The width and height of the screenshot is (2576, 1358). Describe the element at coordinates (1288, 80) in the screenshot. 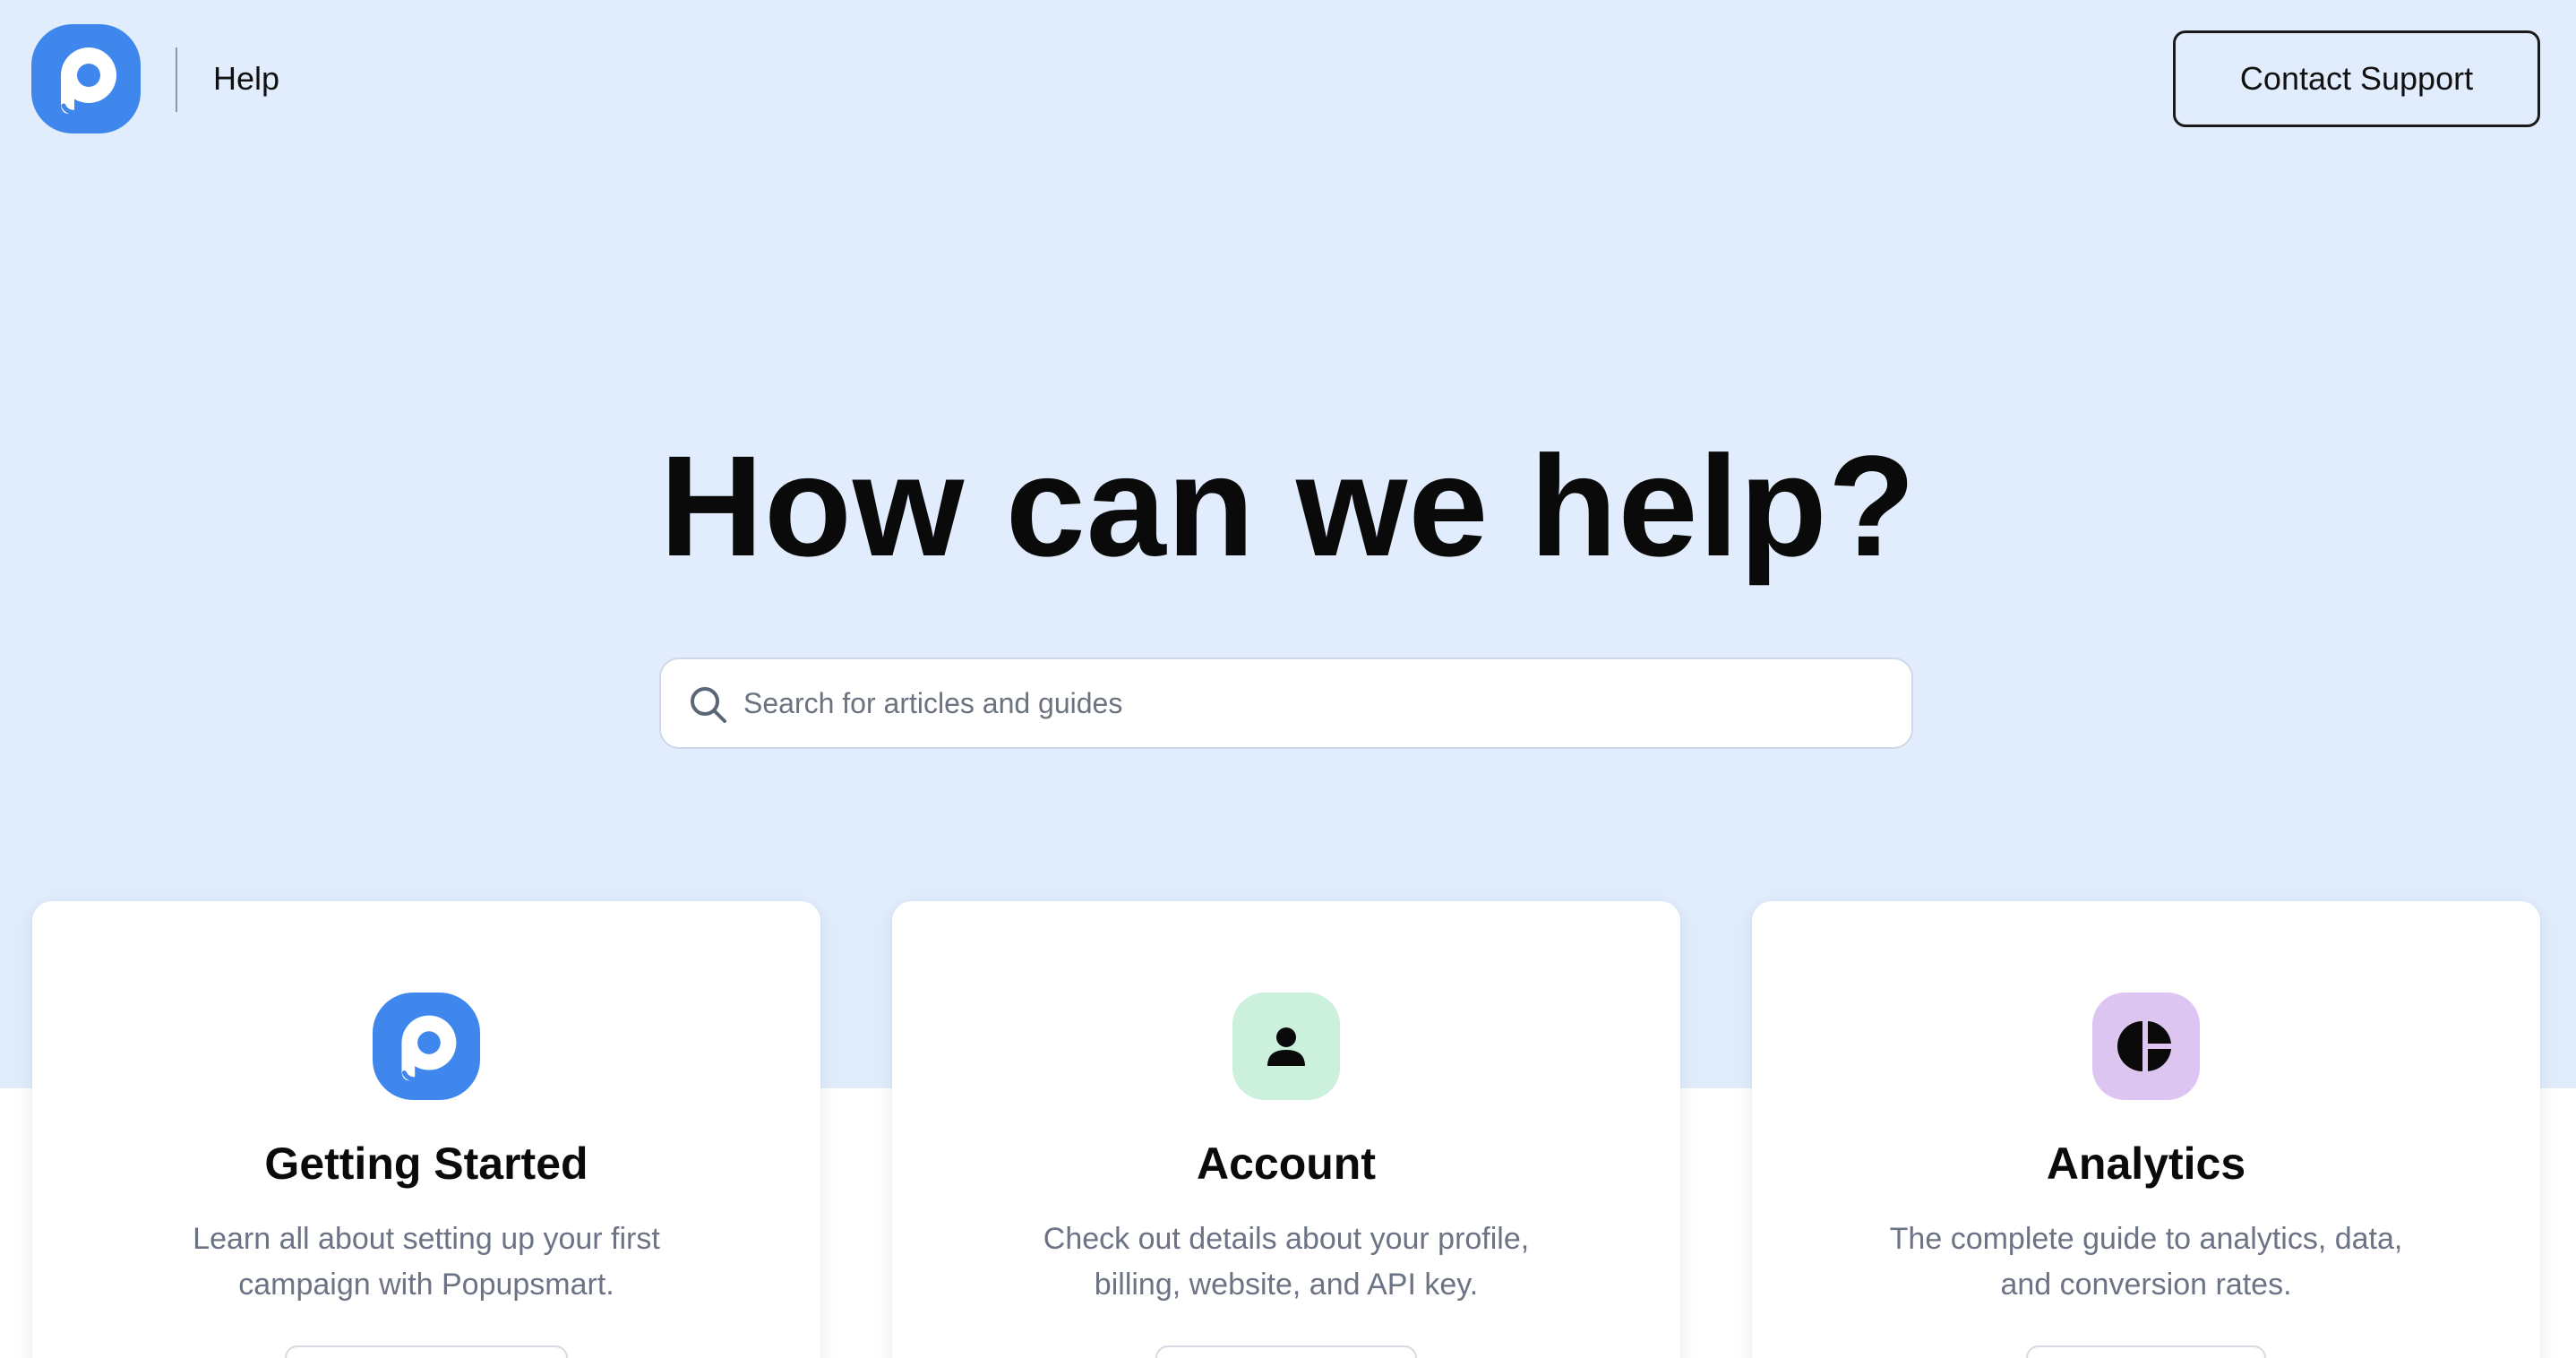

I see `header: Help Contact Support` at that location.